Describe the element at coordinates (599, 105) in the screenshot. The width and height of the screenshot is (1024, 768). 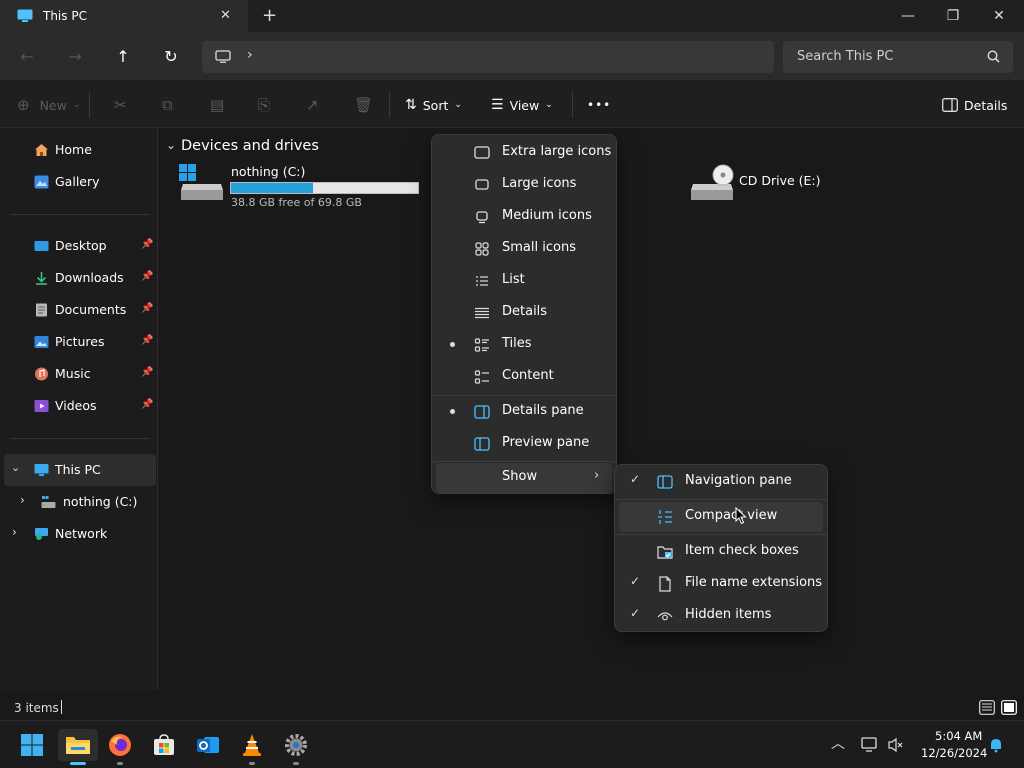
I see `more-options-button: •••` at that location.